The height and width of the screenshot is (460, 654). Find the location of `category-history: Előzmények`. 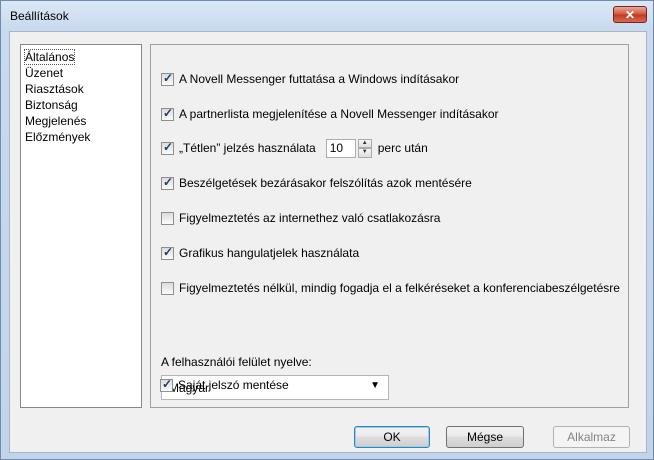

category-history: Előzmények is located at coordinates (57, 137).